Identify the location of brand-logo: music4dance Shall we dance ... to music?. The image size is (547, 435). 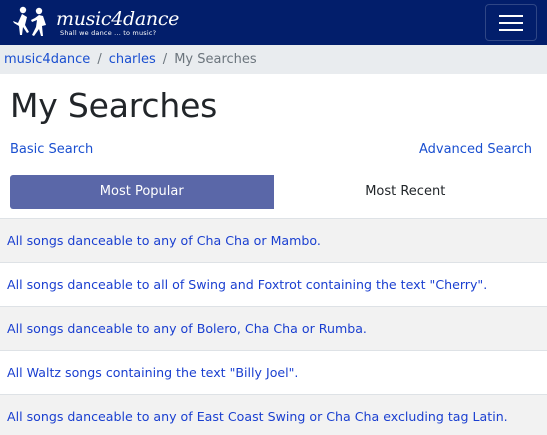
(94, 22).